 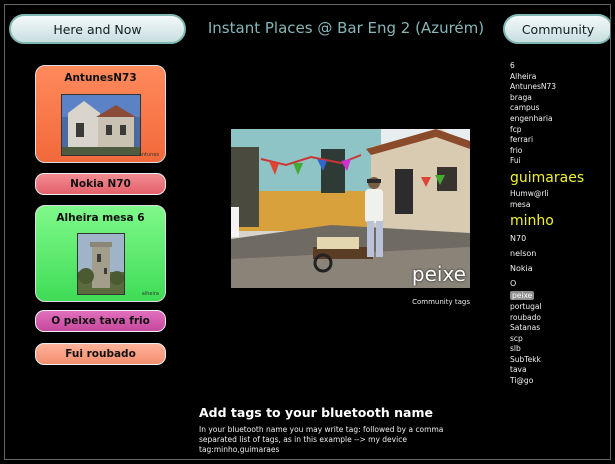 What do you see at coordinates (560, 151) in the screenshot?
I see `tag-list-item: frio` at bounding box center [560, 151].